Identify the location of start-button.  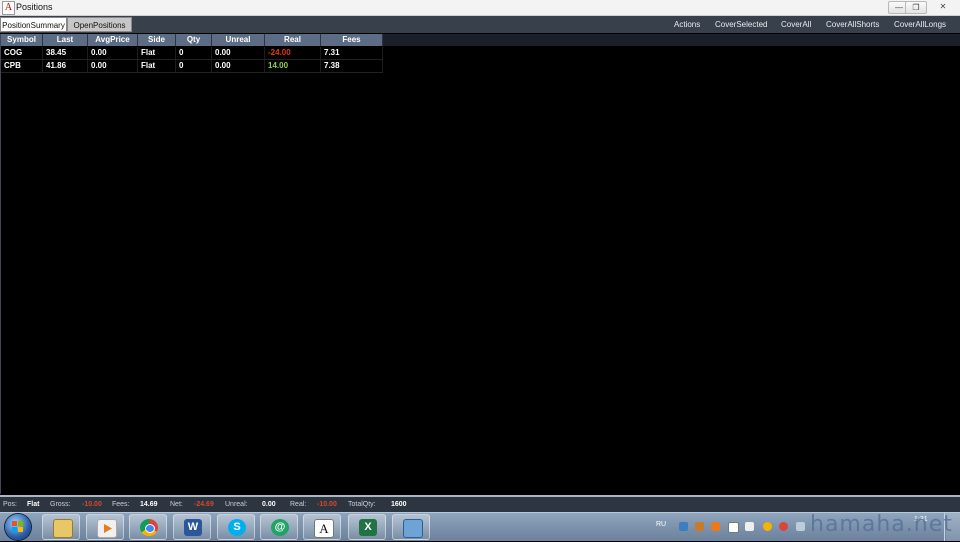
(18, 527).